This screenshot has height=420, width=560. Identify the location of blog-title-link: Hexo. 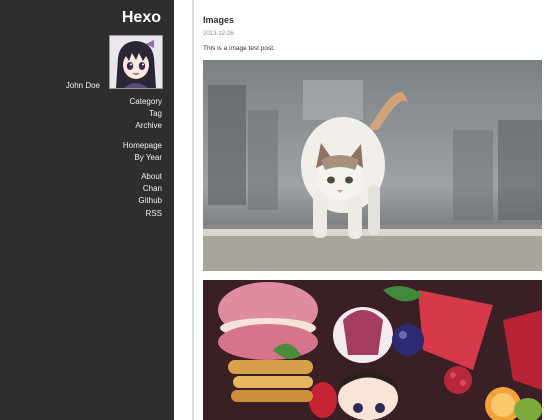
(141, 18).